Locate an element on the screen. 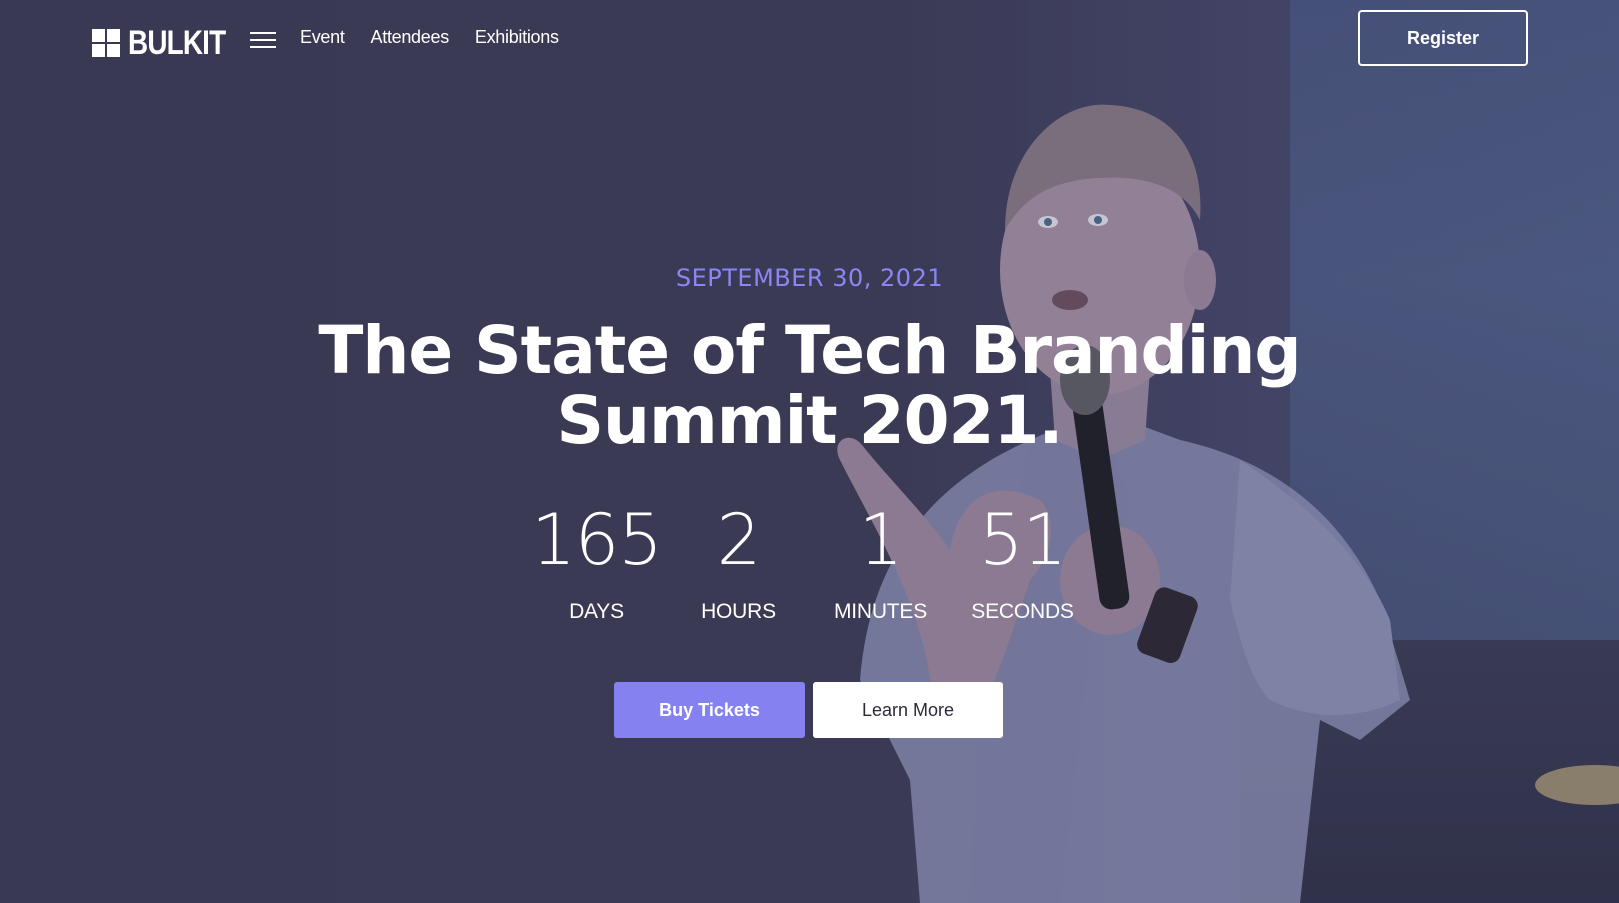 The image size is (1619, 903). countdown-seconds-label: SECONDS is located at coordinates (1022, 611).